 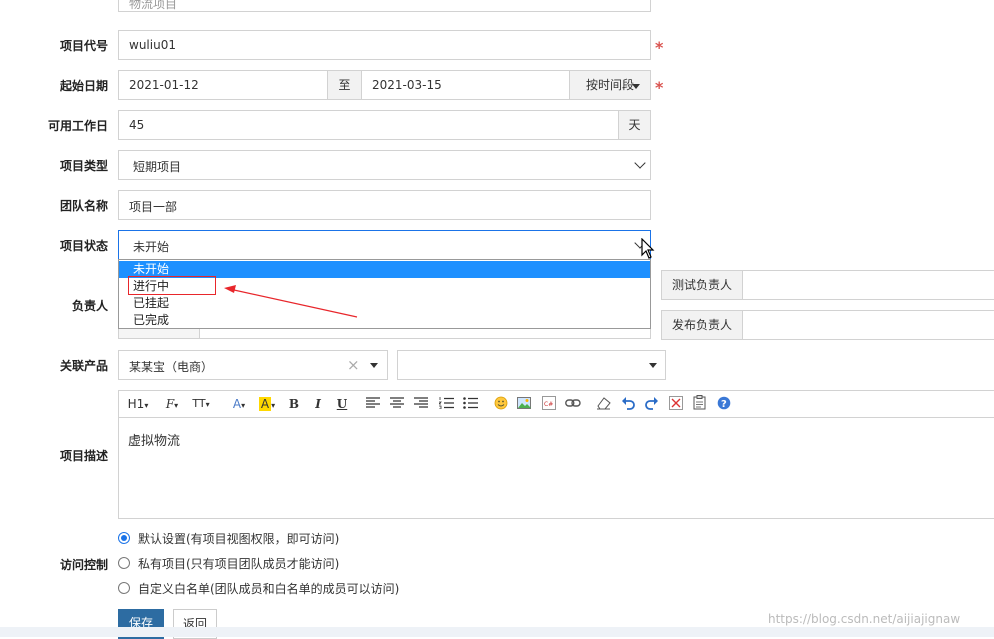 What do you see at coordinates (446, 403) in the screenshot?
I see `ordered-list-icon` at bounding box center [446, 403].